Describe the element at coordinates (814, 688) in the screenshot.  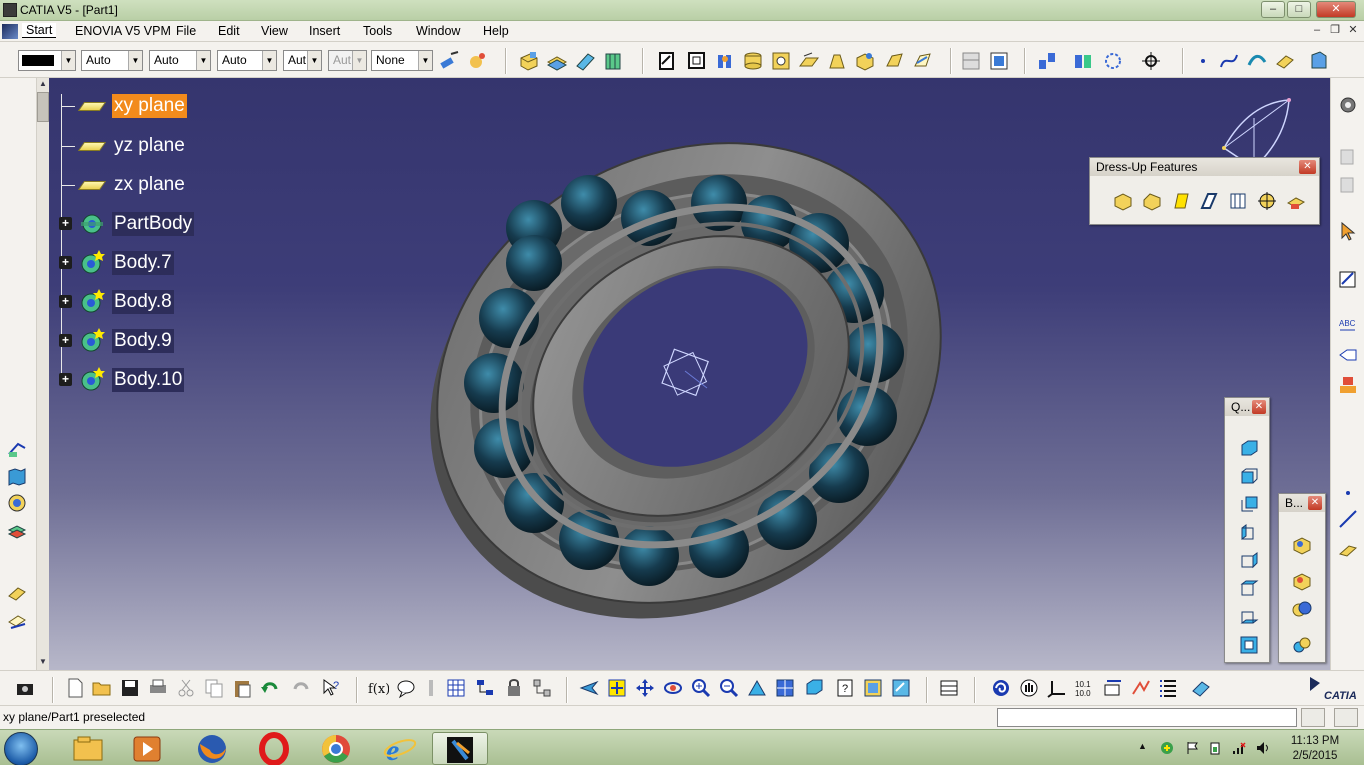
I see `iso-view-toolbar-icon` at that location.